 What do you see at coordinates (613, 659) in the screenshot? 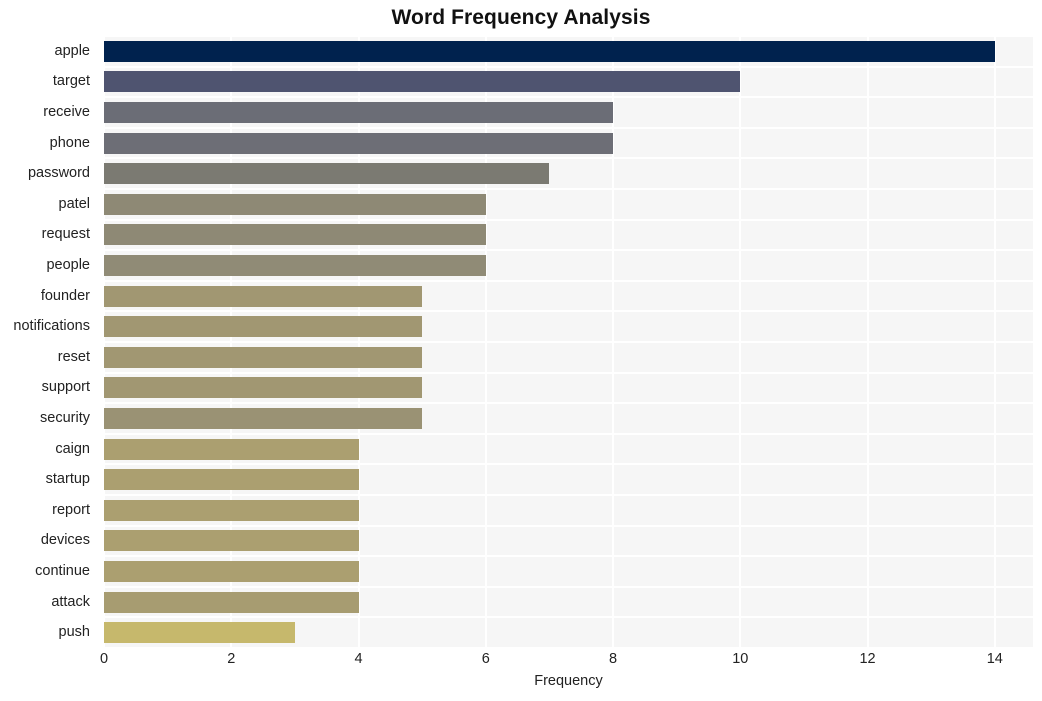
I see `x-axis-tick-label: 8` at bounding box center [613, 659].